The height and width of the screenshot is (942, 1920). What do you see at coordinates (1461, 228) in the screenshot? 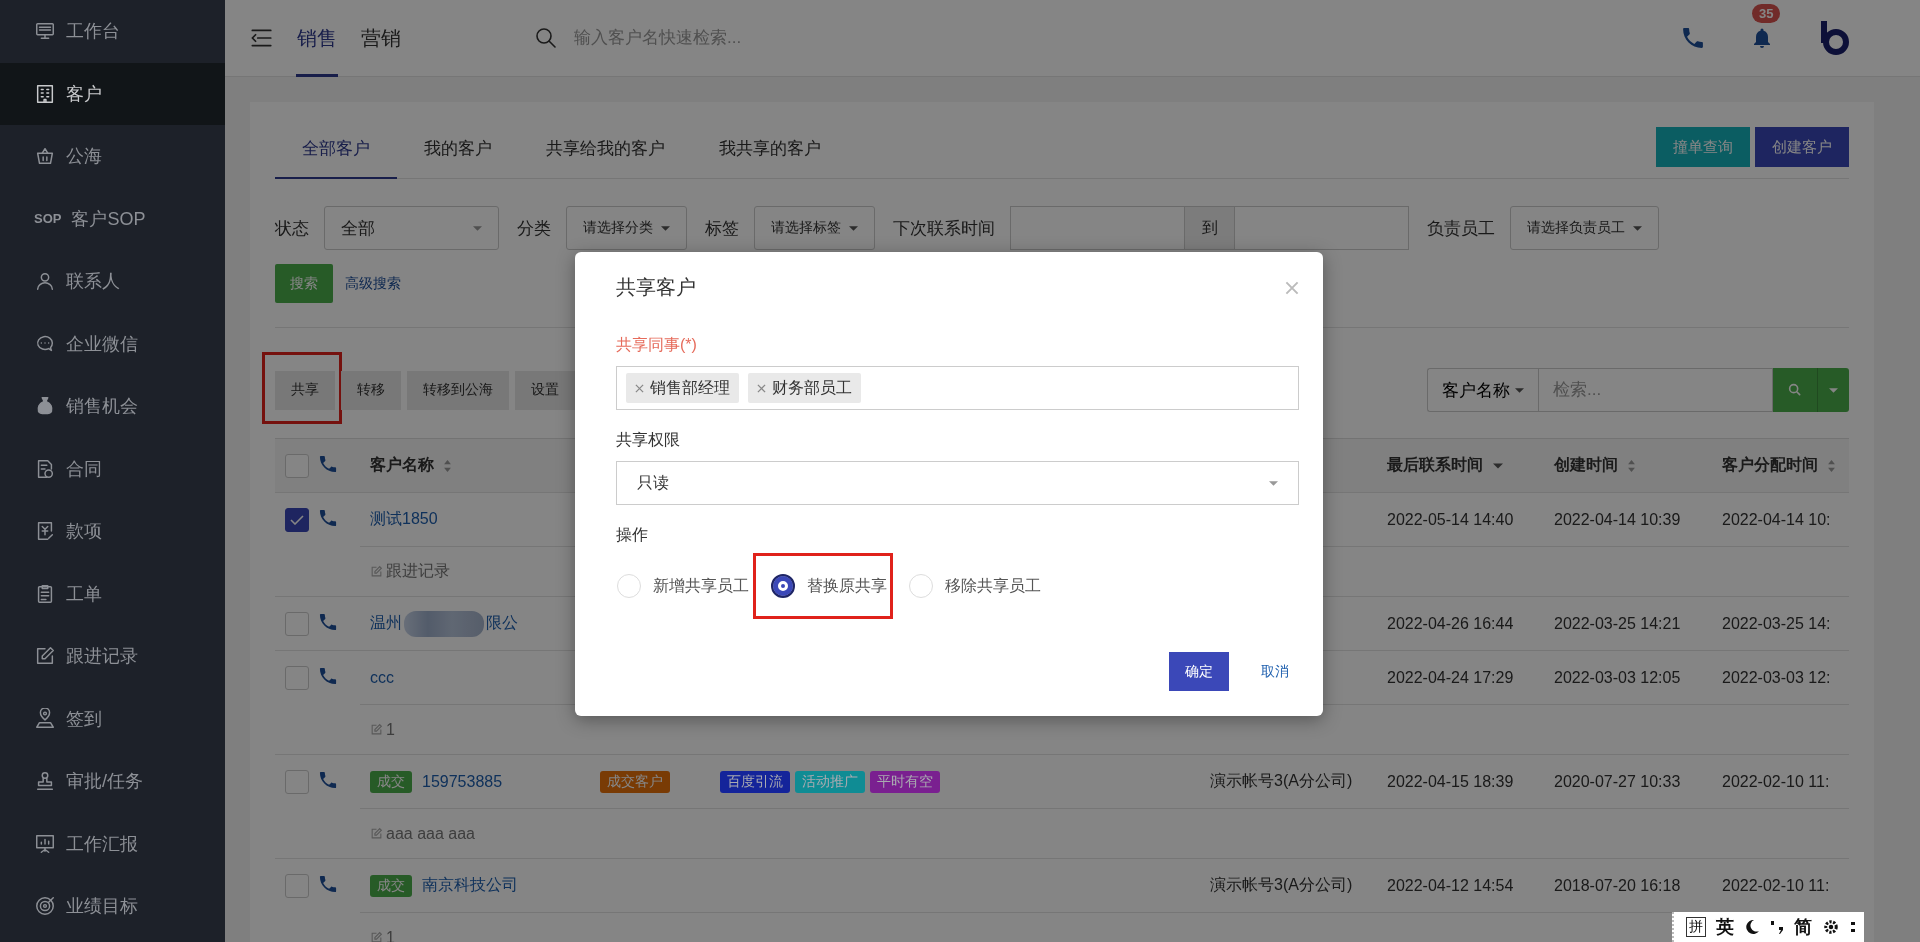
I see `filter-label: 负责员工` at bounding box center [1461, 228].